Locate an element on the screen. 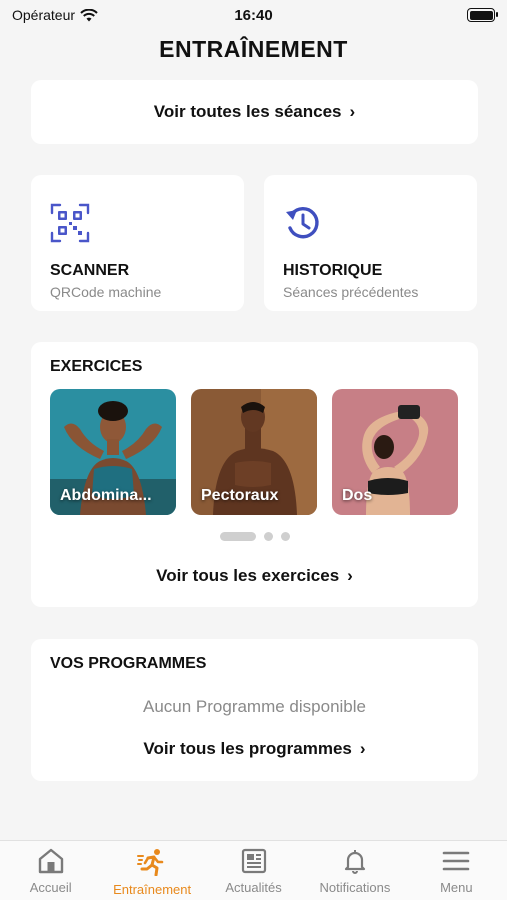  exercise-label: Pectoraux is located at coordinates (240, 495).